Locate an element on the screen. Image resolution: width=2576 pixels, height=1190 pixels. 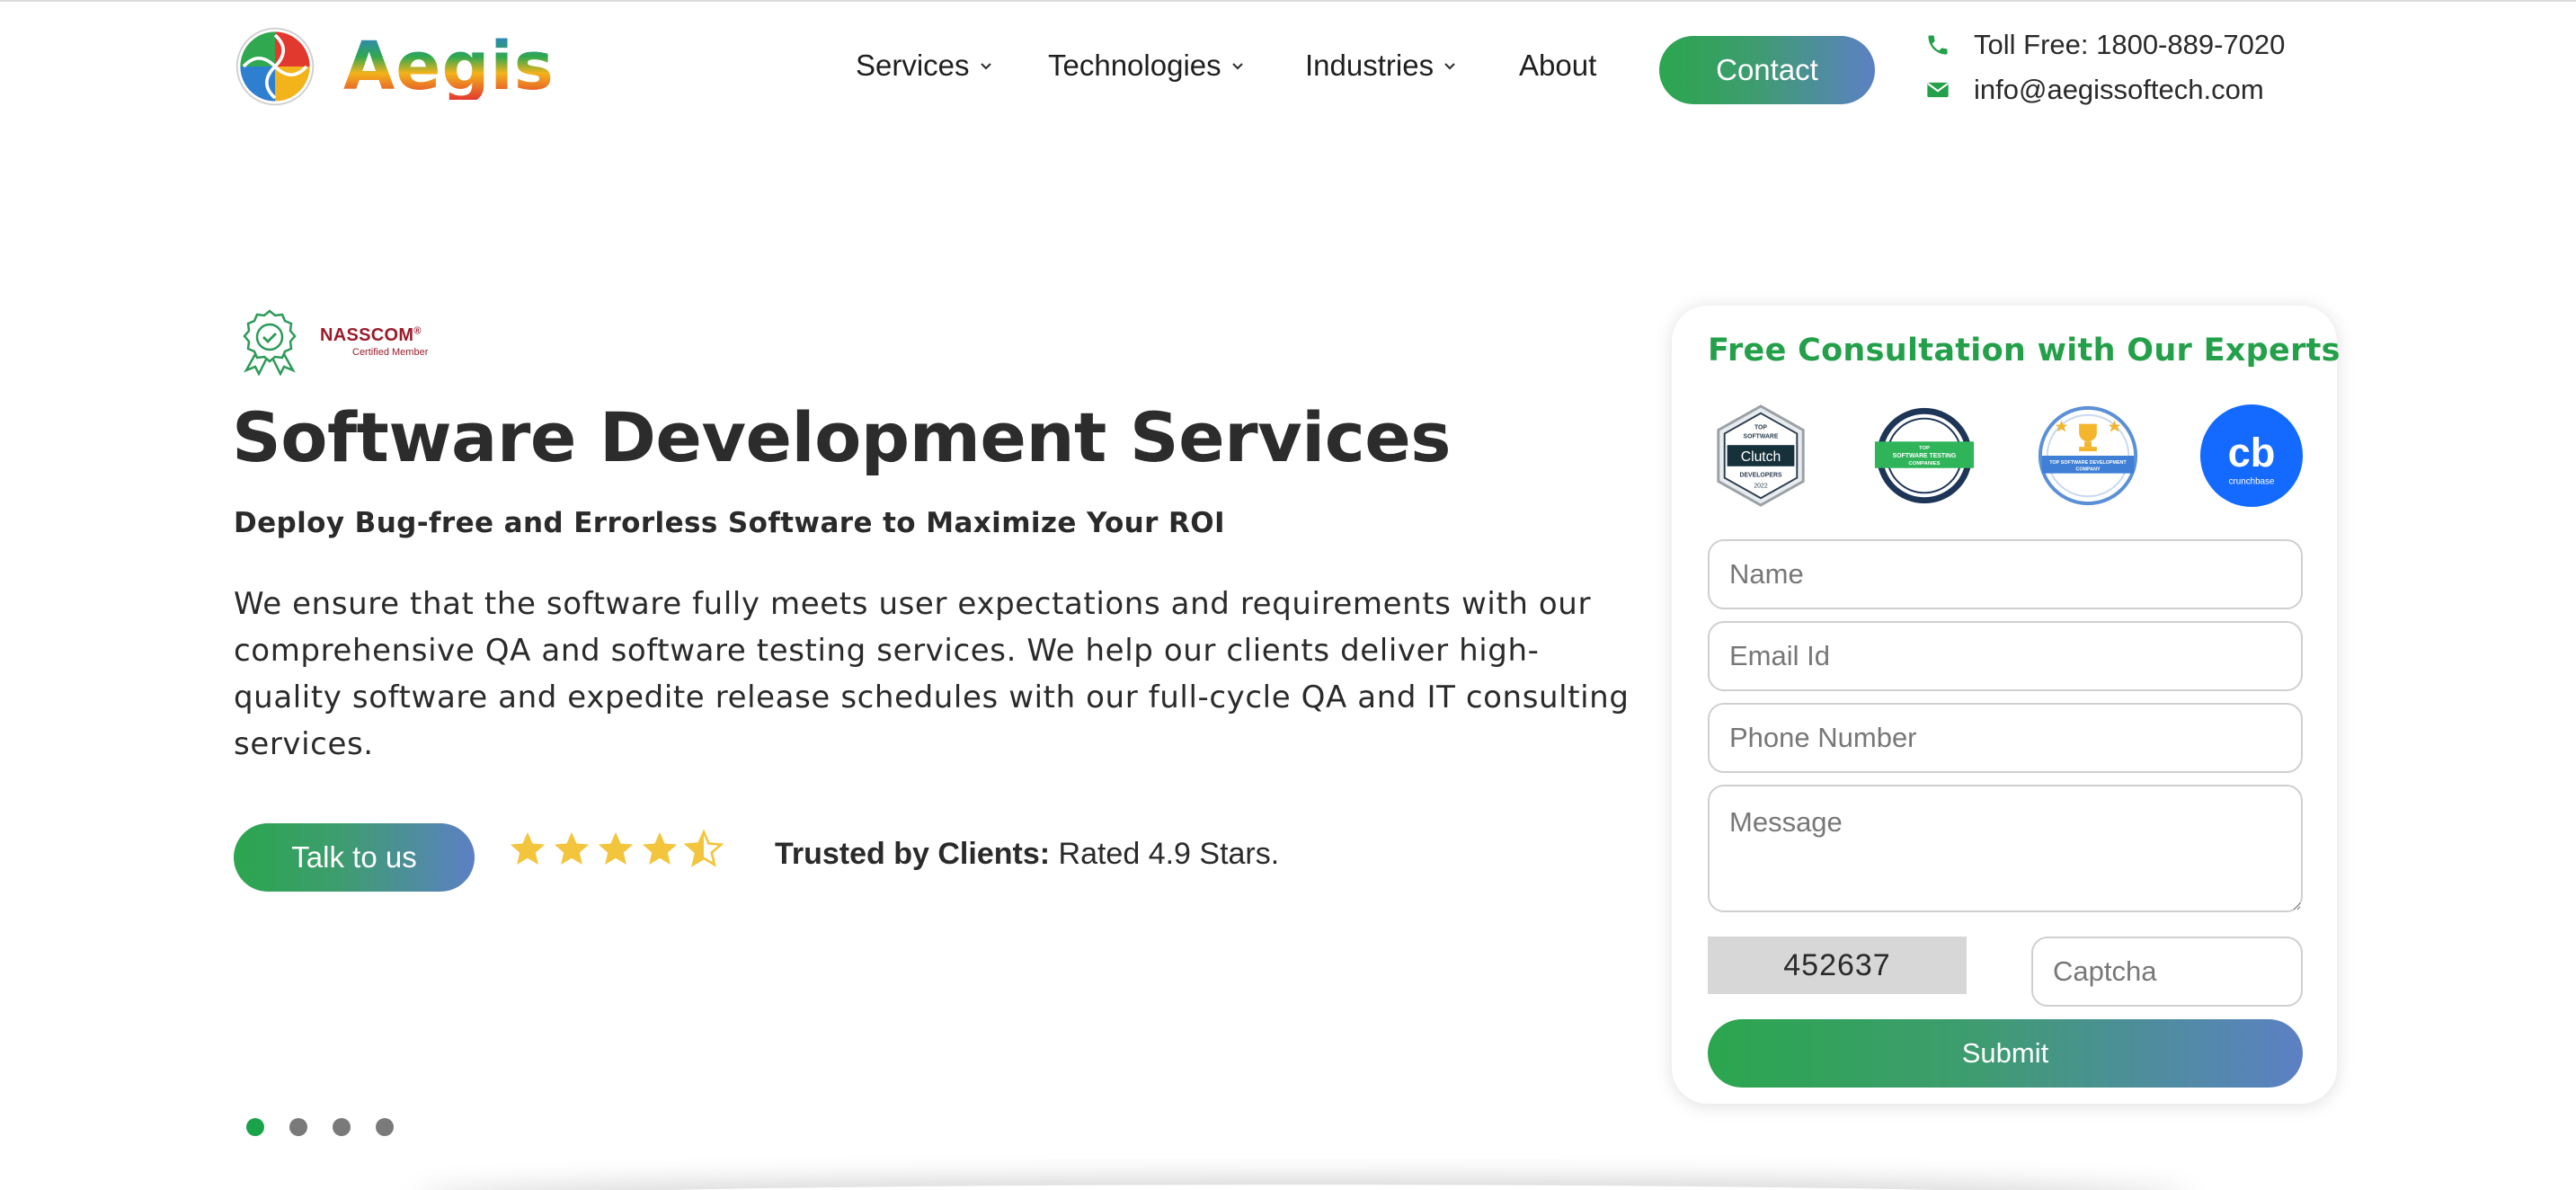
svg-text: SOFTWARE TESTING is located at coordinates (1925, 456).